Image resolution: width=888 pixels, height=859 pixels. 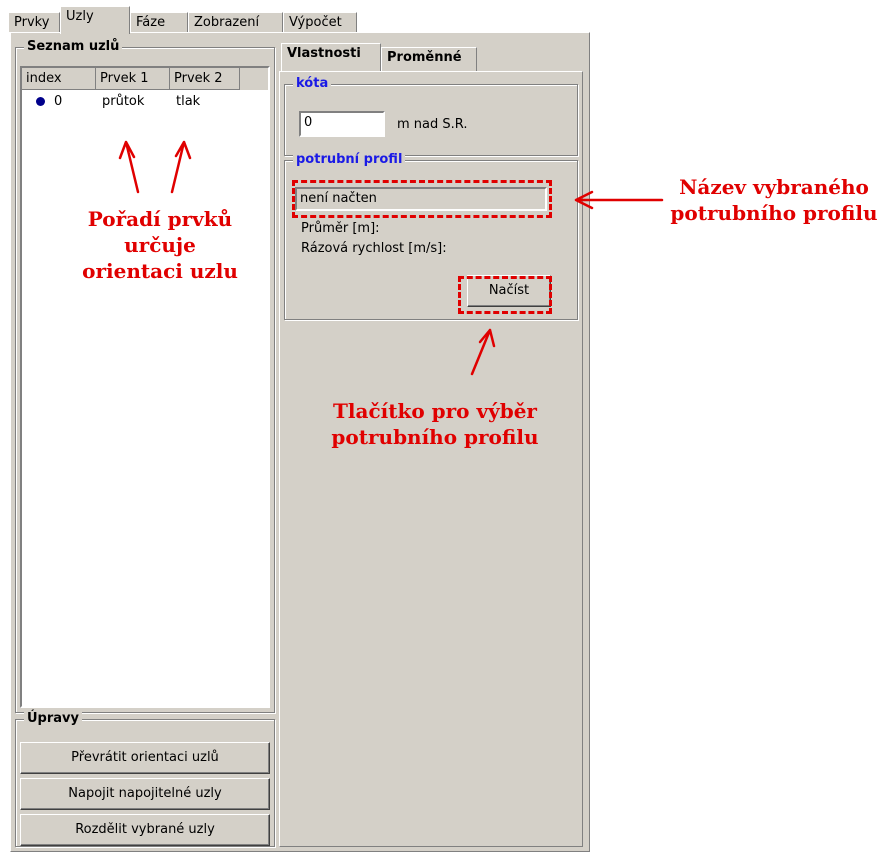 What do you see at coordinates (619, 200) in the screenshot?
I see `arrow-to-profile-name` at bounding box center [619, 200].